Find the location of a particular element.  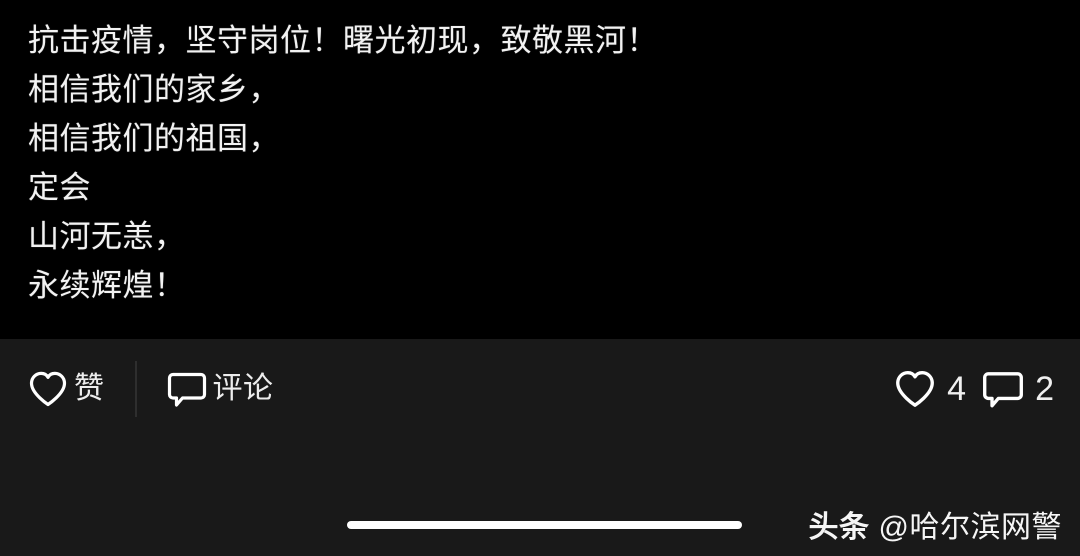

post-line: 定会 is located at coordinates (59, 187).